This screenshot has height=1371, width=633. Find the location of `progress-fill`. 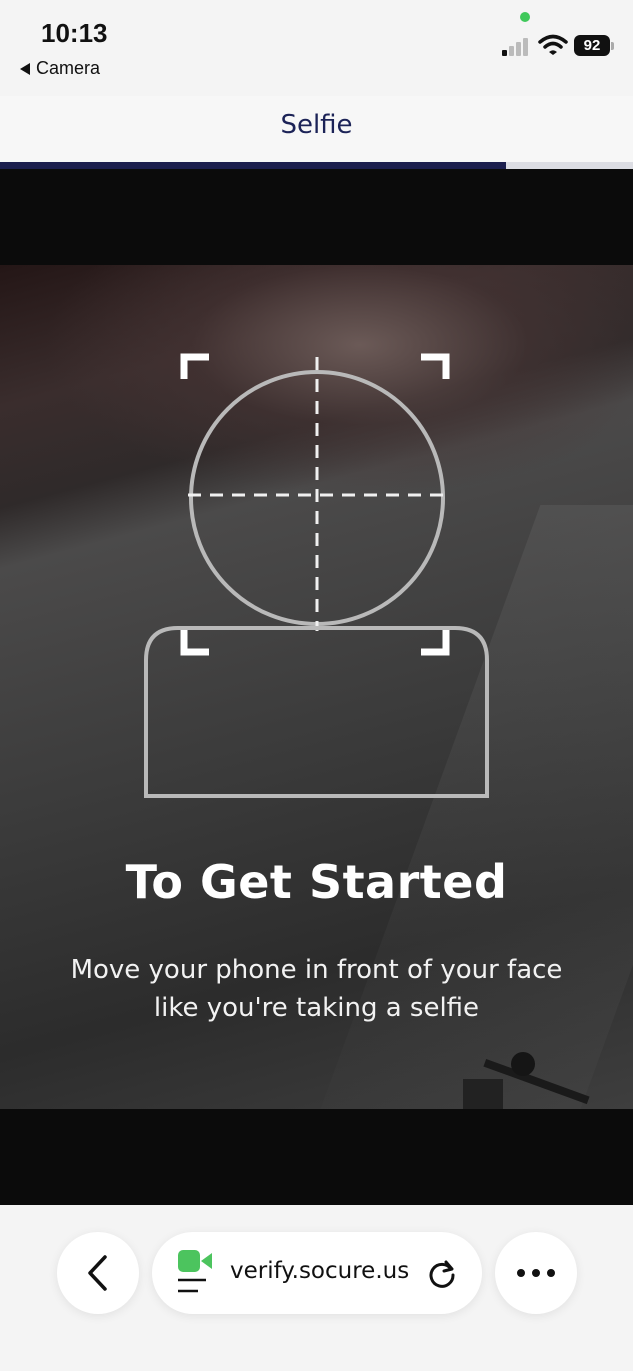

progress-fill is located at coordinates (253, 165).